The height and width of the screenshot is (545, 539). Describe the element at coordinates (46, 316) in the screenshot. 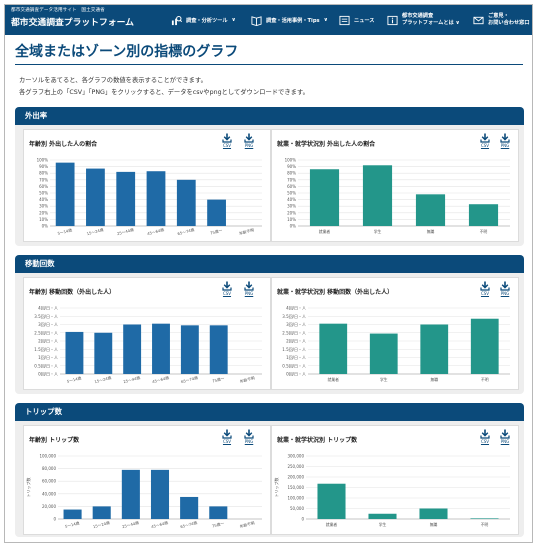

I see `y-tick-label: 3.5回/日・人` at that location.